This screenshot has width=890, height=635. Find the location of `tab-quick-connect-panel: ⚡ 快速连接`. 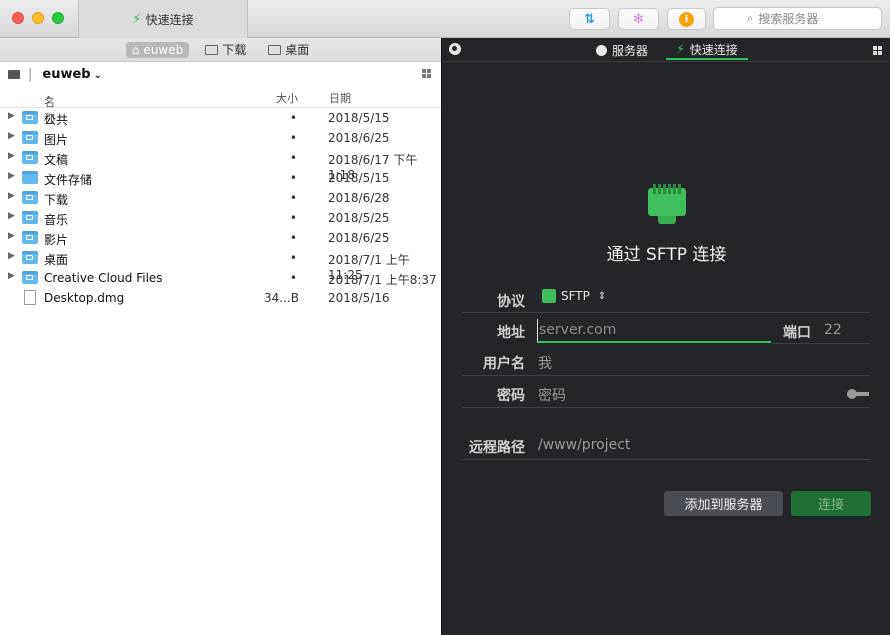

tab-quick-connect-panel: ⚡ 快速连接 is located at coordinates (707, 50).